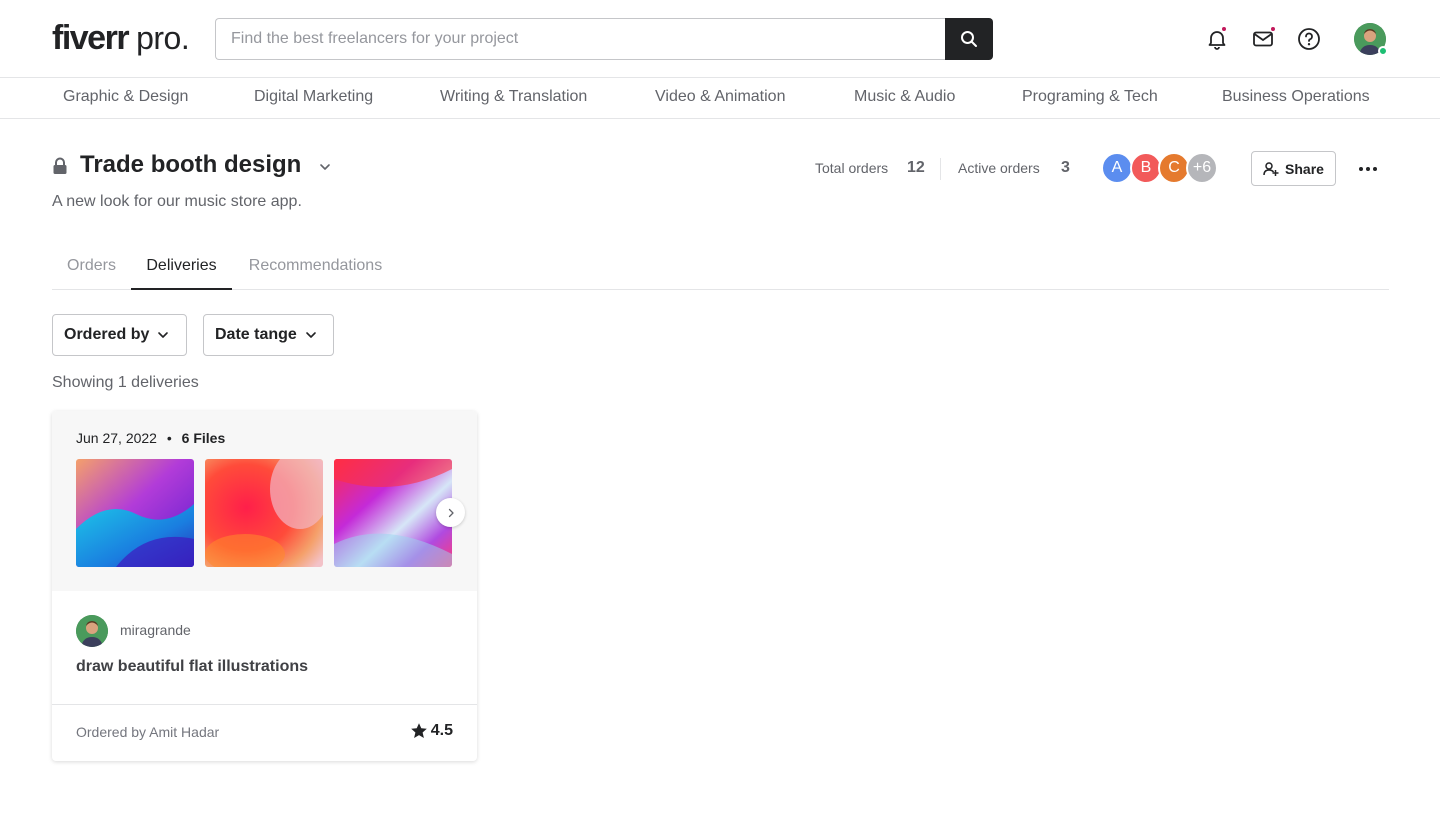 The width and height of the screenshot is (1440, 825). What do you see at coordinates (177, 201) in the screenshot?
I see `project-description: A new look for our music store app.` at bounding box center [177, 201].